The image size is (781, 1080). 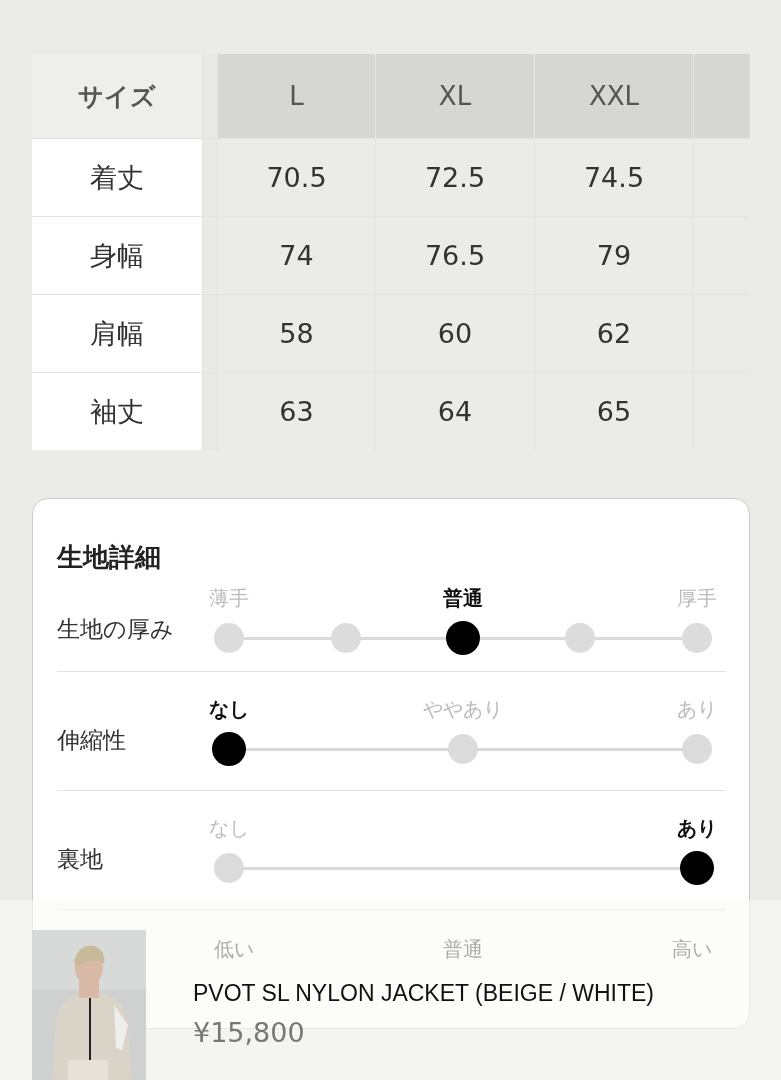 What do you see at coordinates (296, 333) in the screenshot?
I see `table-cell: 58` at bounding box center [296, 333].